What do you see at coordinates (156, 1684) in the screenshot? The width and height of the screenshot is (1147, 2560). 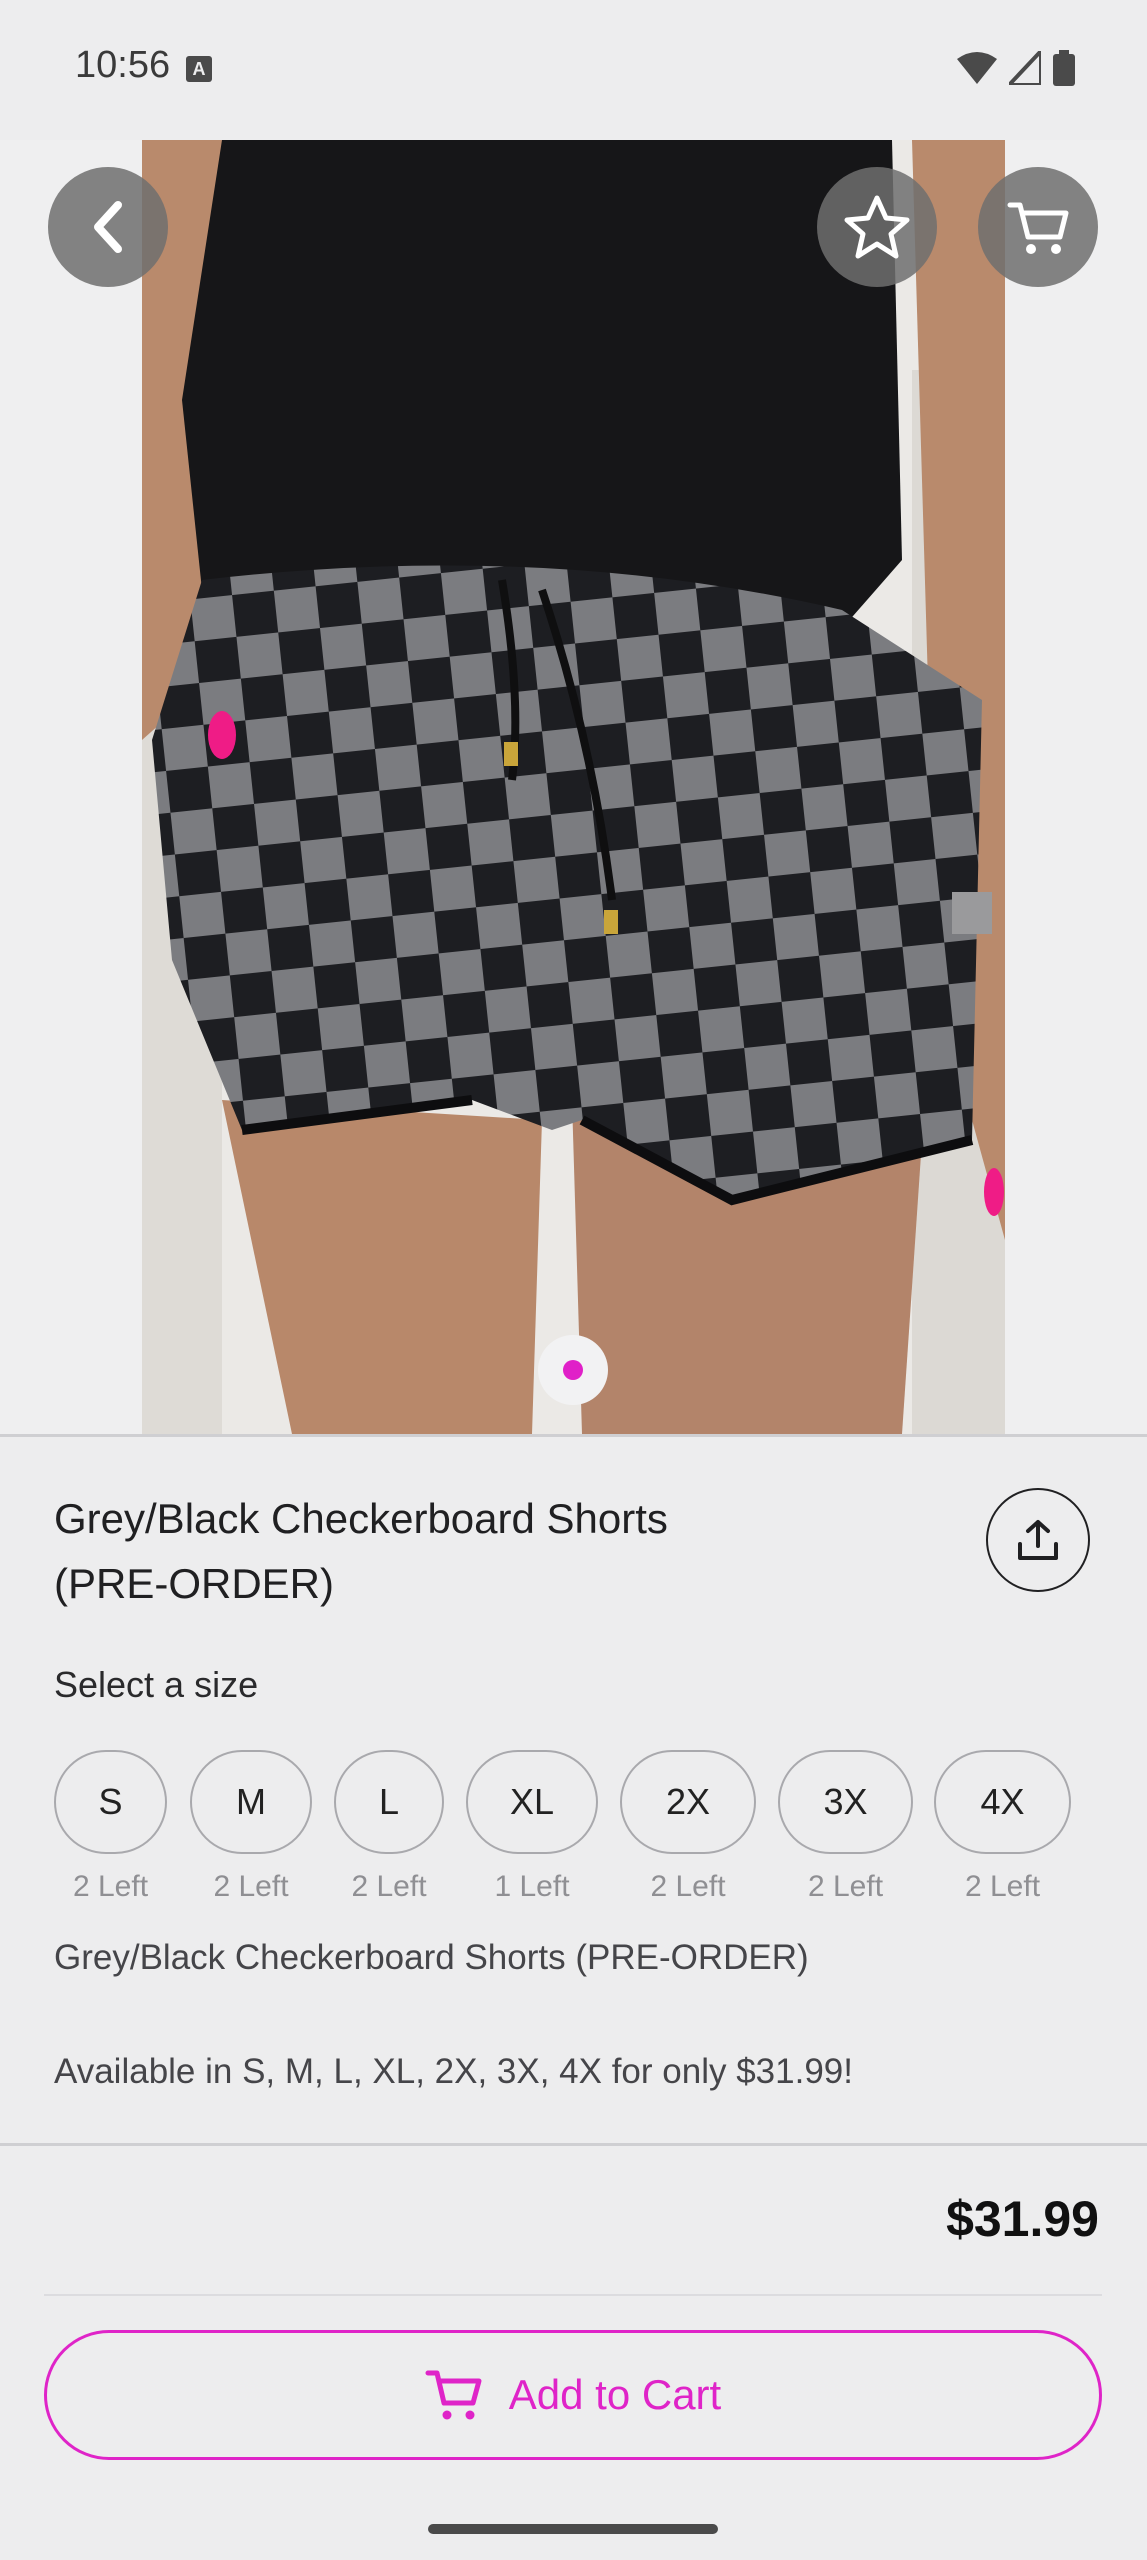 I see `select-size-label: Select a size` at bounding box center [156, 1684].